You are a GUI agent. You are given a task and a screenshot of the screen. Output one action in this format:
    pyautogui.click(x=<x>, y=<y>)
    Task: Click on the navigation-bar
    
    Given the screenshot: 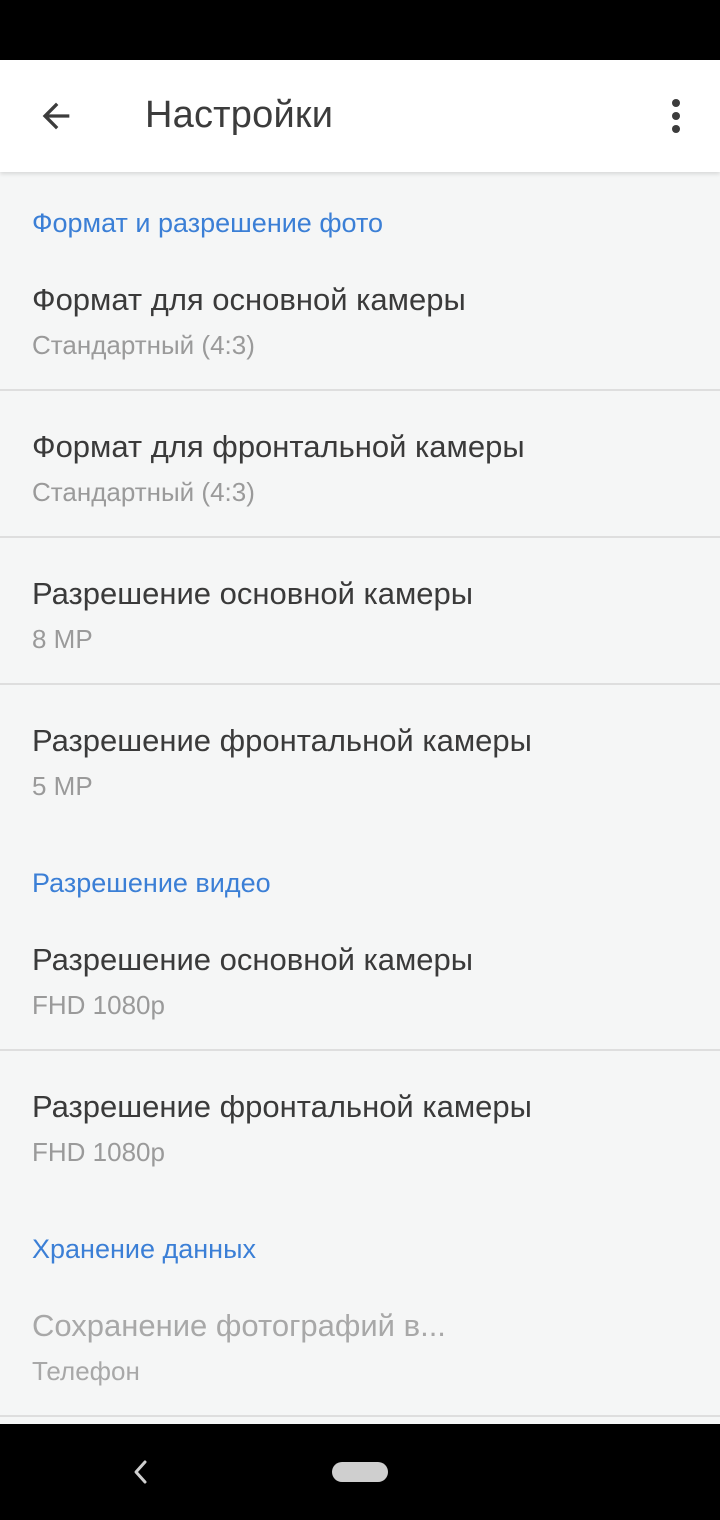 What is the action you would take?
    pyautogui.click(x=360, y=1472)
    